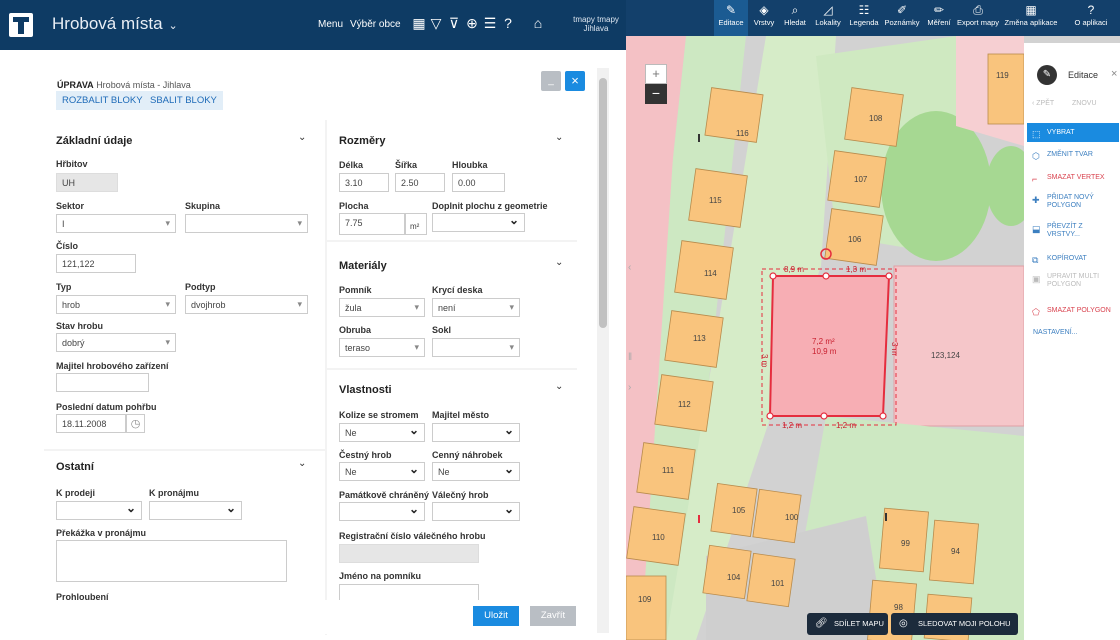  I want to click on selected-grave-polygon, so click(829, 346).